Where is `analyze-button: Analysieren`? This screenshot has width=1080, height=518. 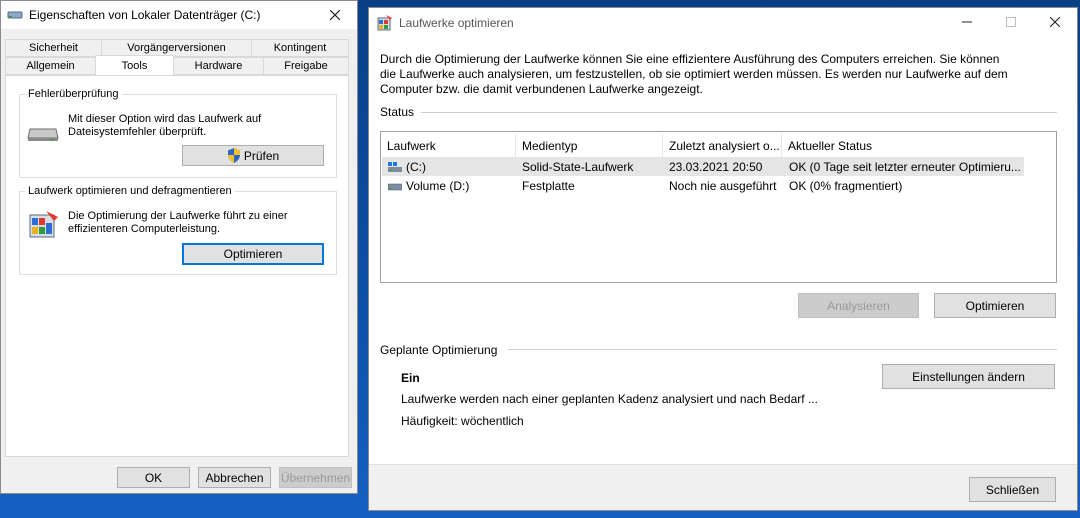 analyze-button: Analysieren is located at coordinates (858, 305).